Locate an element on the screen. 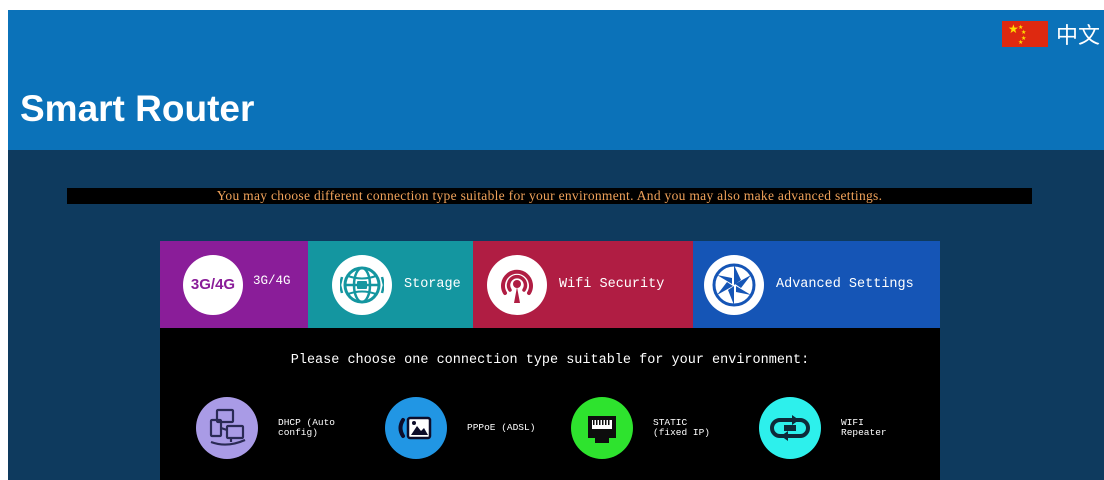 The image size is (1104, 480). option-dhcp: DHCP (Auto config) is located at coordinates (273, 428).